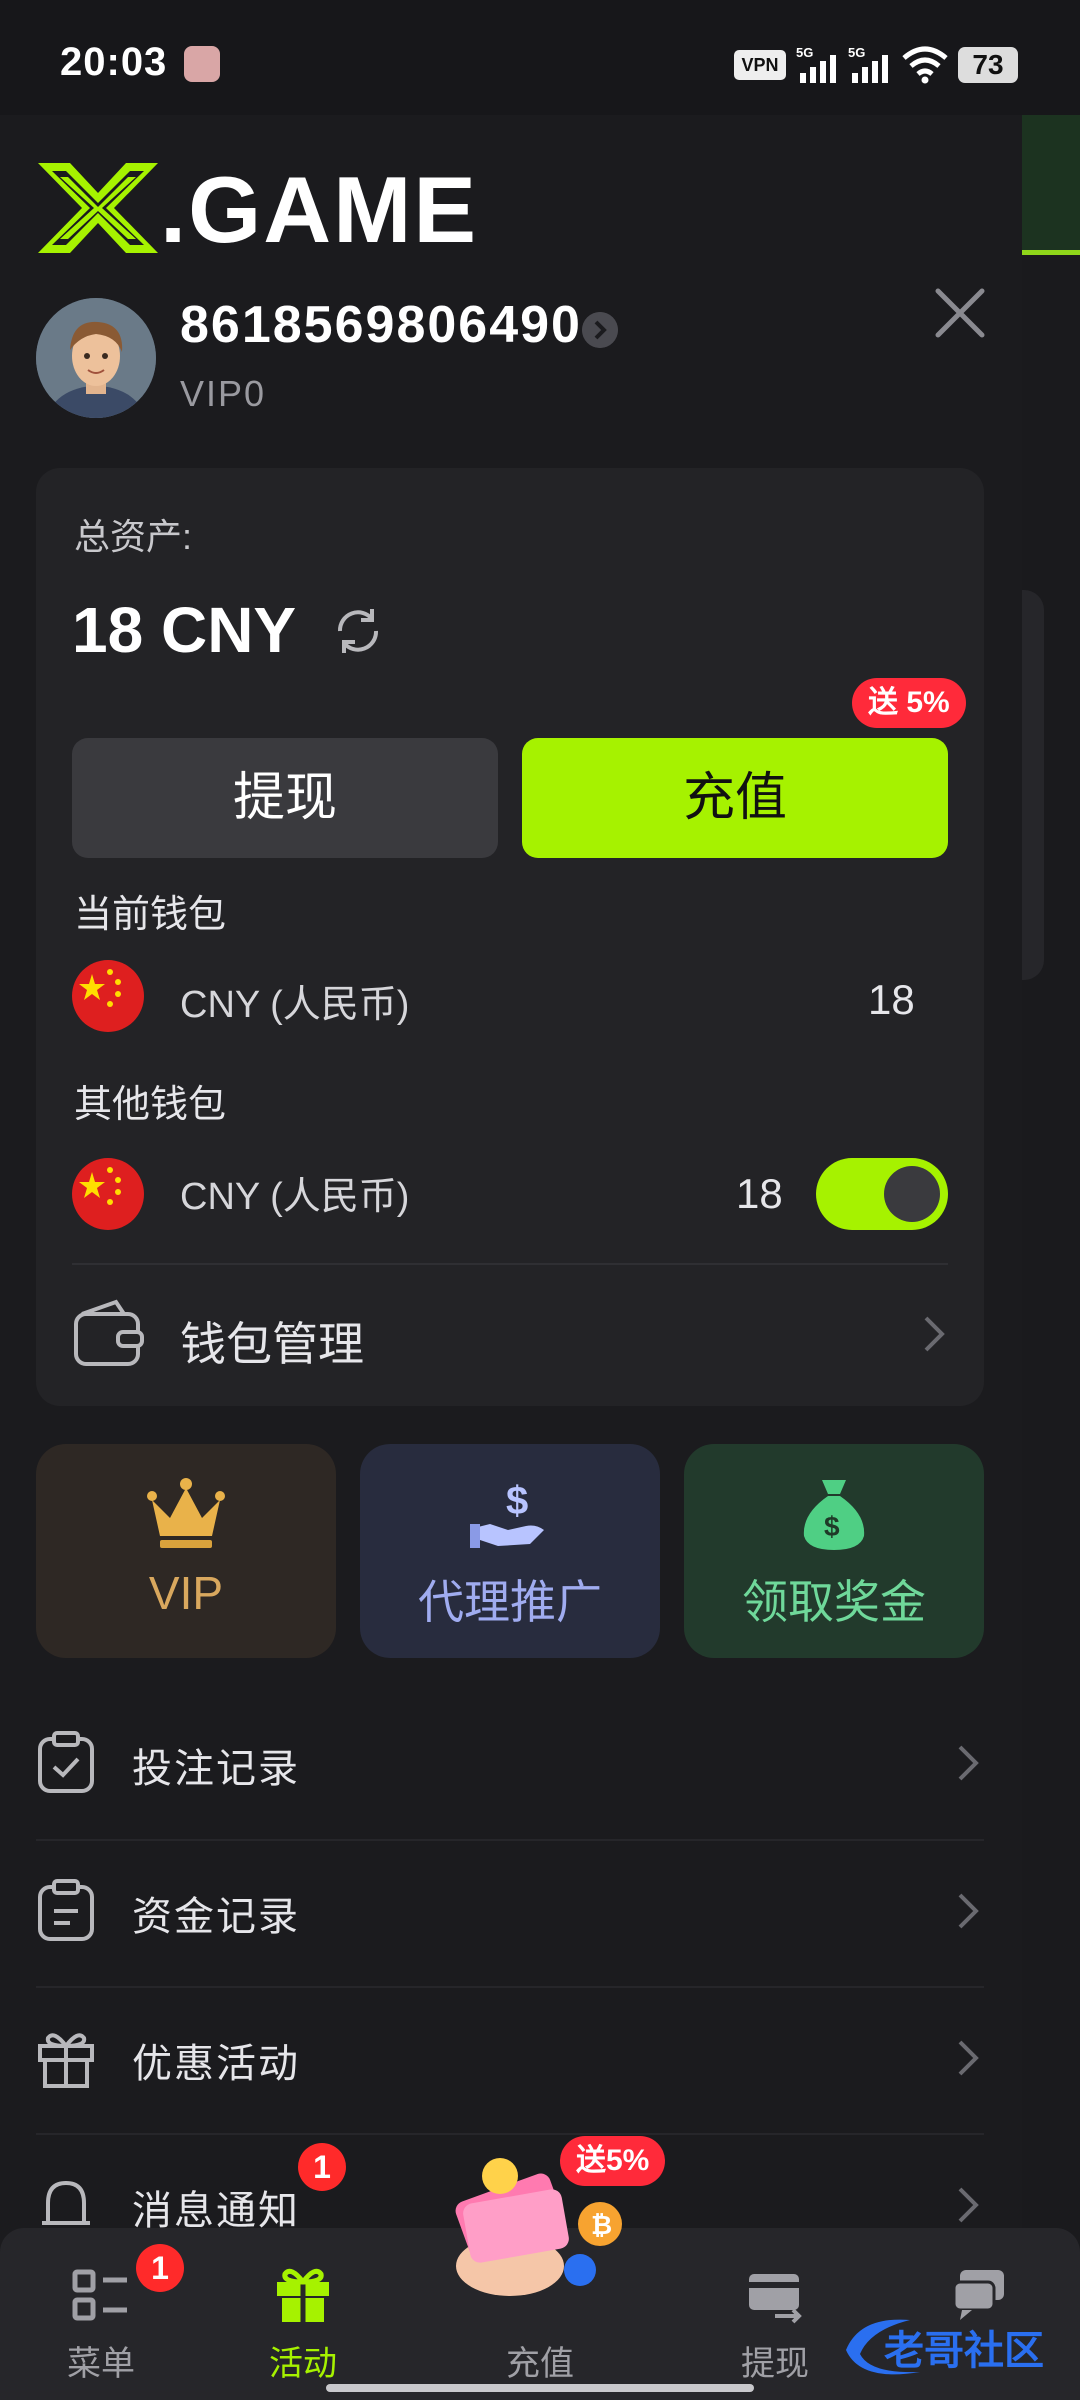 The image size is (1080, 2400). I want to click on home-indicator, so click(540, 2388).